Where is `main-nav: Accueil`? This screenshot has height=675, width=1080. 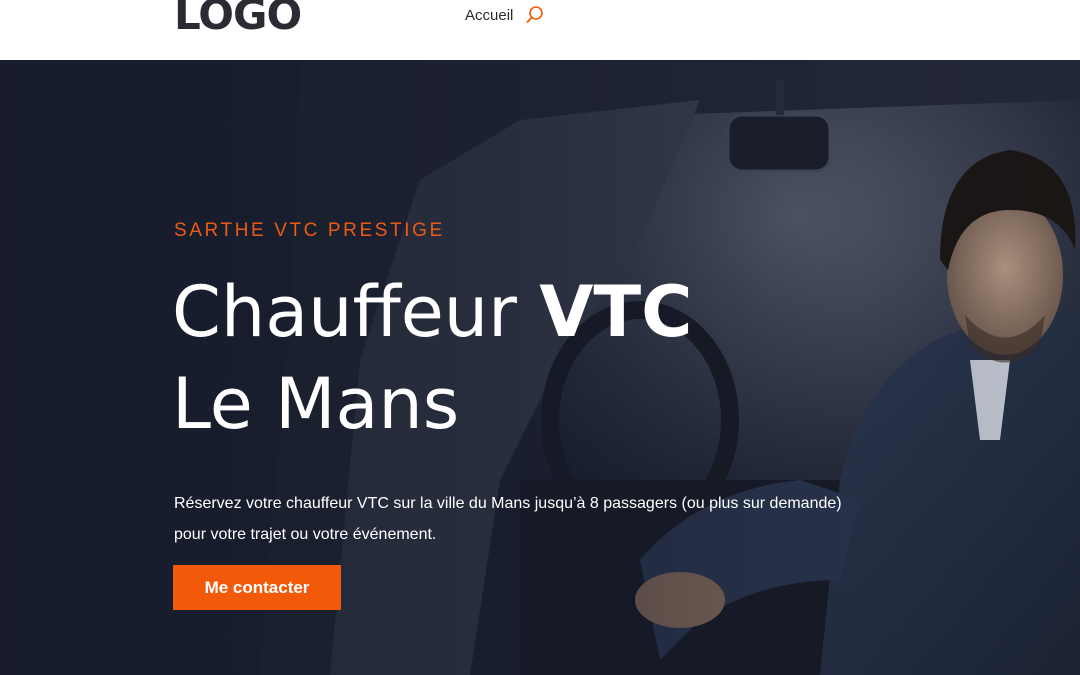
main-nav: Accueil is located at coordinates (505, 15).